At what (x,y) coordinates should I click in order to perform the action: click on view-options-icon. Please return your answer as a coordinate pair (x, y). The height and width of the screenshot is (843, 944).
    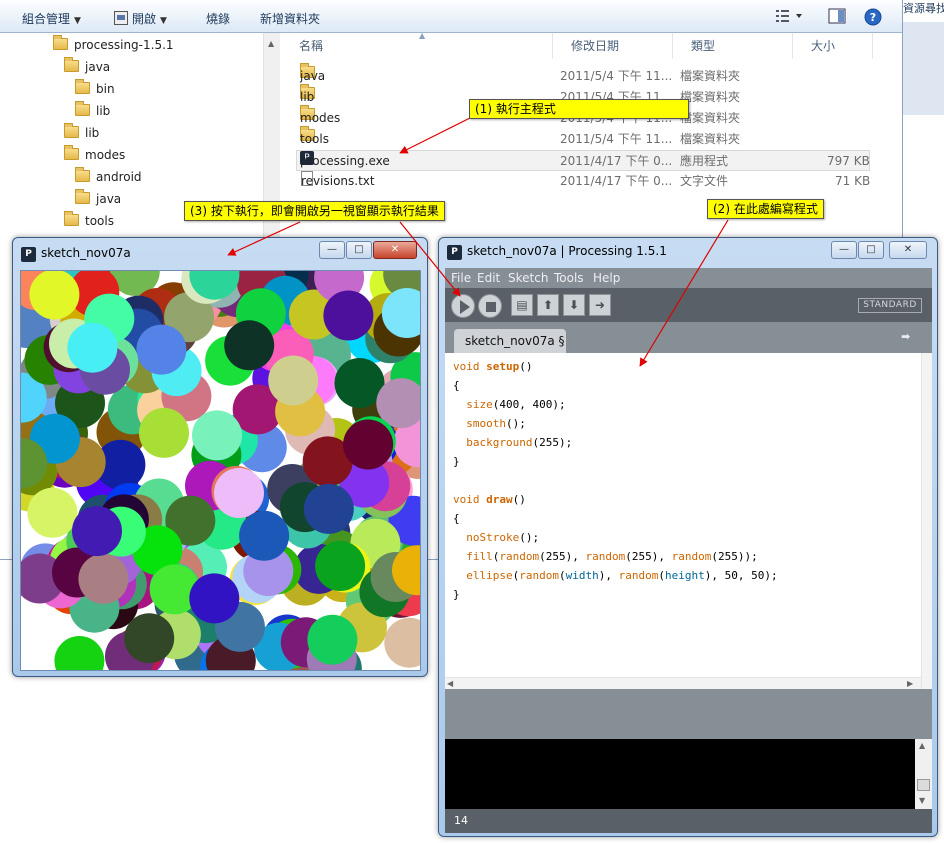
    Looking at the image, I should click on (788, 16).